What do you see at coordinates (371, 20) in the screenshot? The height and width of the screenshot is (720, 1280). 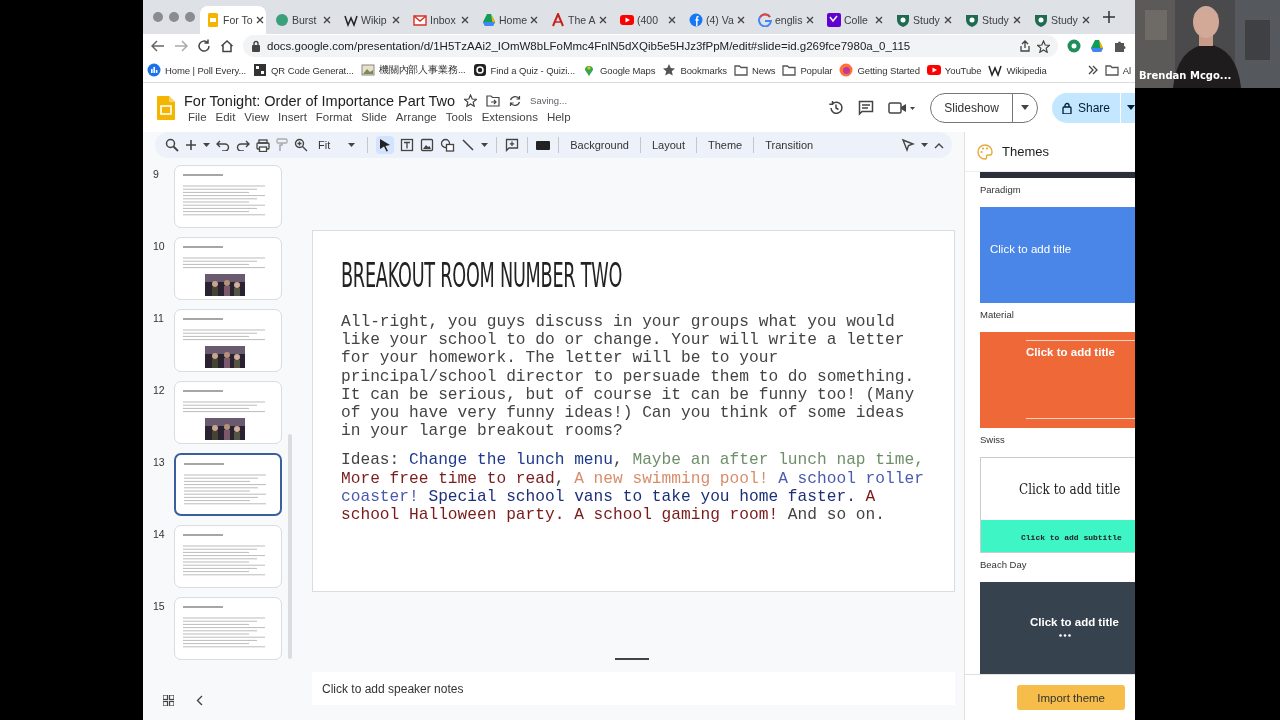 I see `browser-tab: Wikip` at bounding box center [371, 20].